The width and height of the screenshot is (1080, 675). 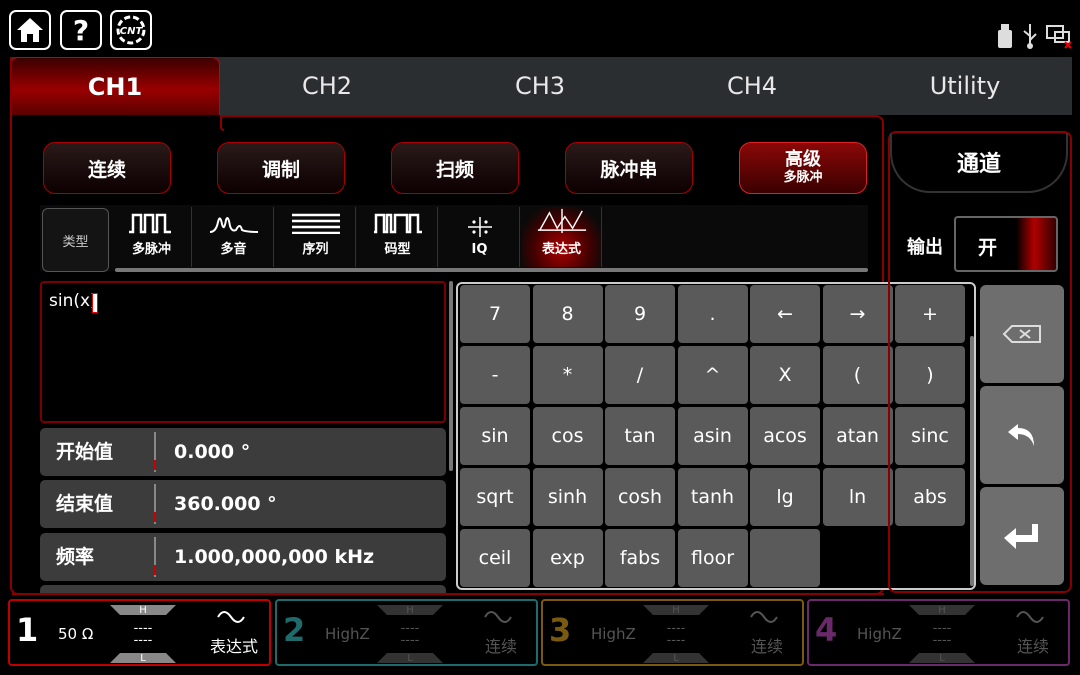 What do you see at coordinates (152, 237) in the screenshot?
I see `type-multi-pulse: 多脉冲` at bounding box center [152, 237].